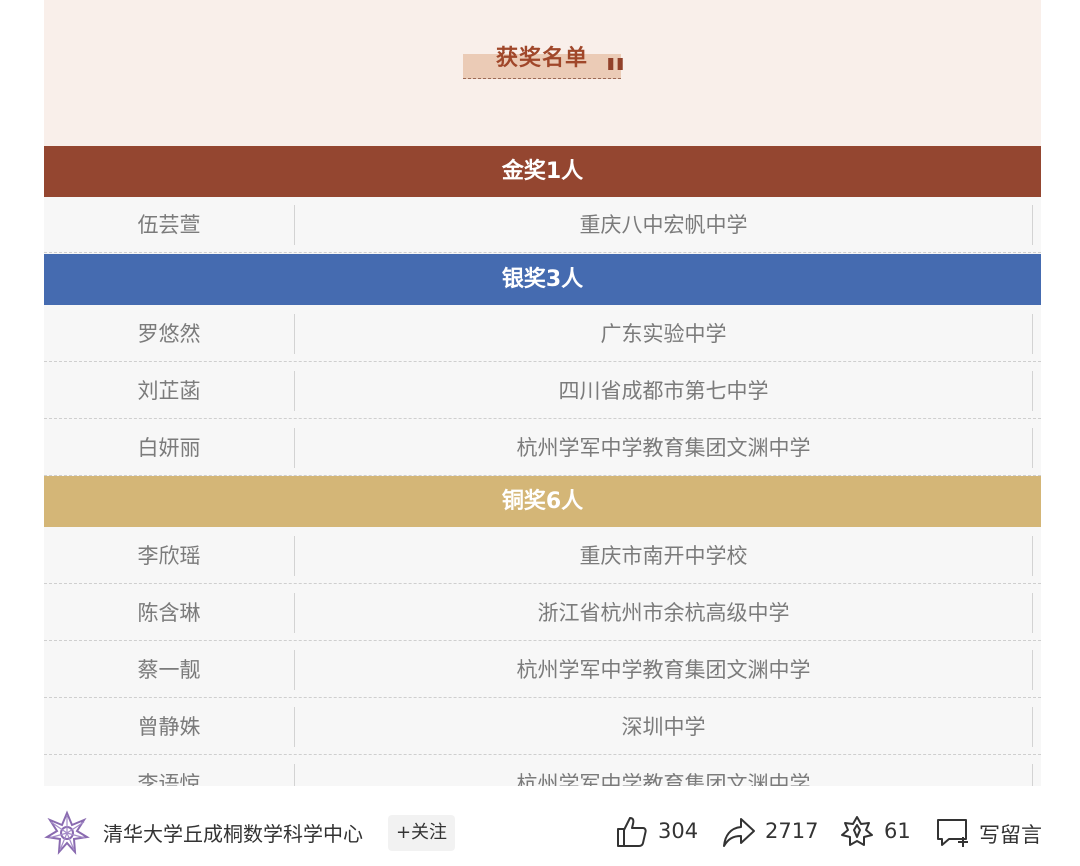 The width and height of the screenshot is (1080, 866). What do you see at coordinates (875, 833) in the screenshot?
I see `recommend-button: 61` at bounding box center [875, 833].